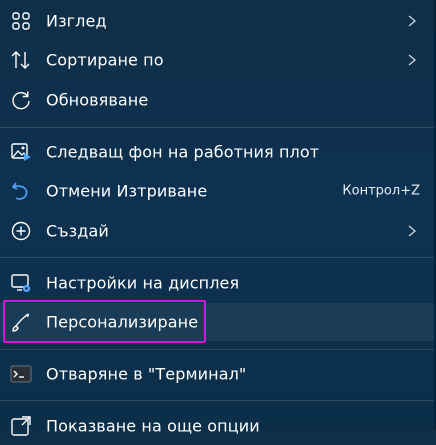 The width and height of the screenshot is (436, 445). What do you see at coordinates (127, 191) in the screenshot?
I see `menu-item-label: Отмени Изтриване` at bounding box center [127, 191].